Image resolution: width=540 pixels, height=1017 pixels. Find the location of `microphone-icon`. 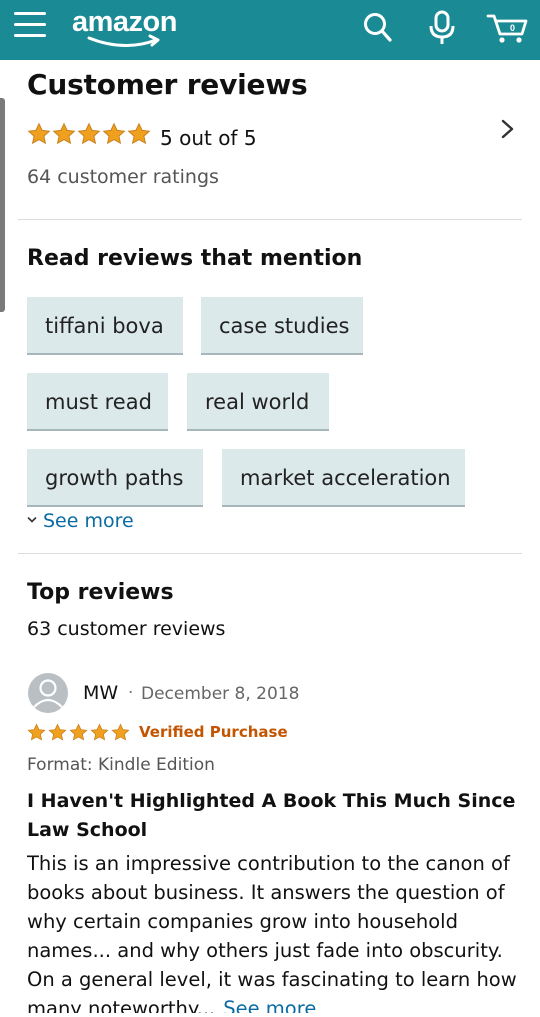

microphone-icon is located at coordinates (442, 28).